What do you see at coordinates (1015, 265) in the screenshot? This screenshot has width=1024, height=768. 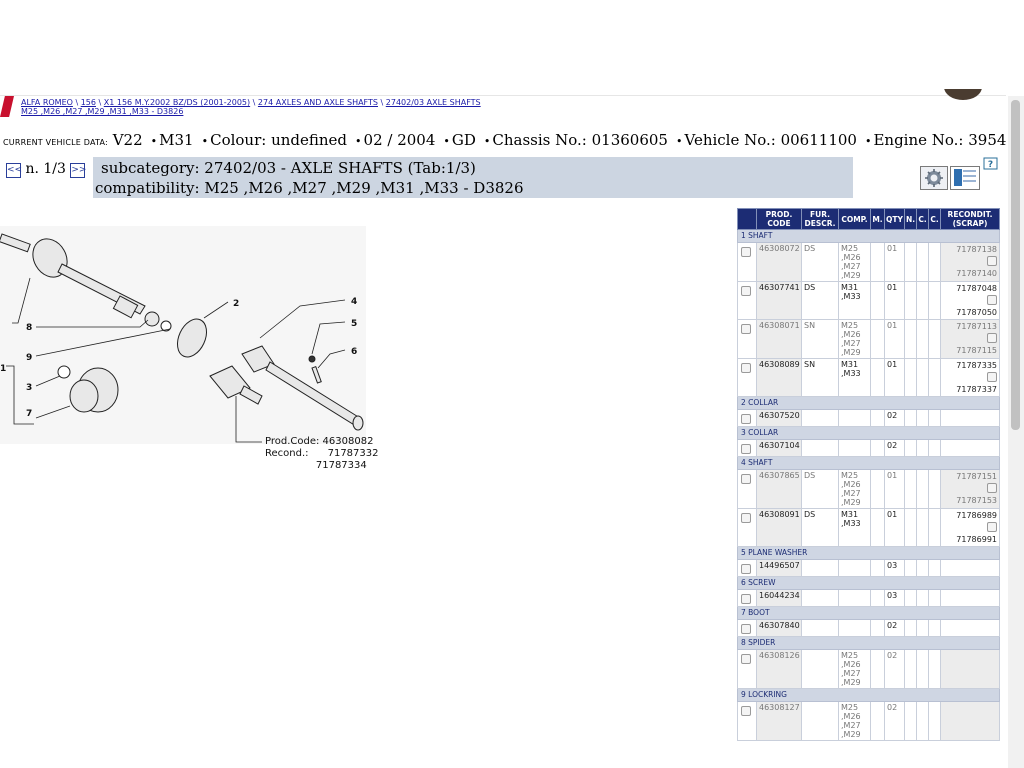 I see `scrollbar-thumb` at bounding box center [1015, 265].